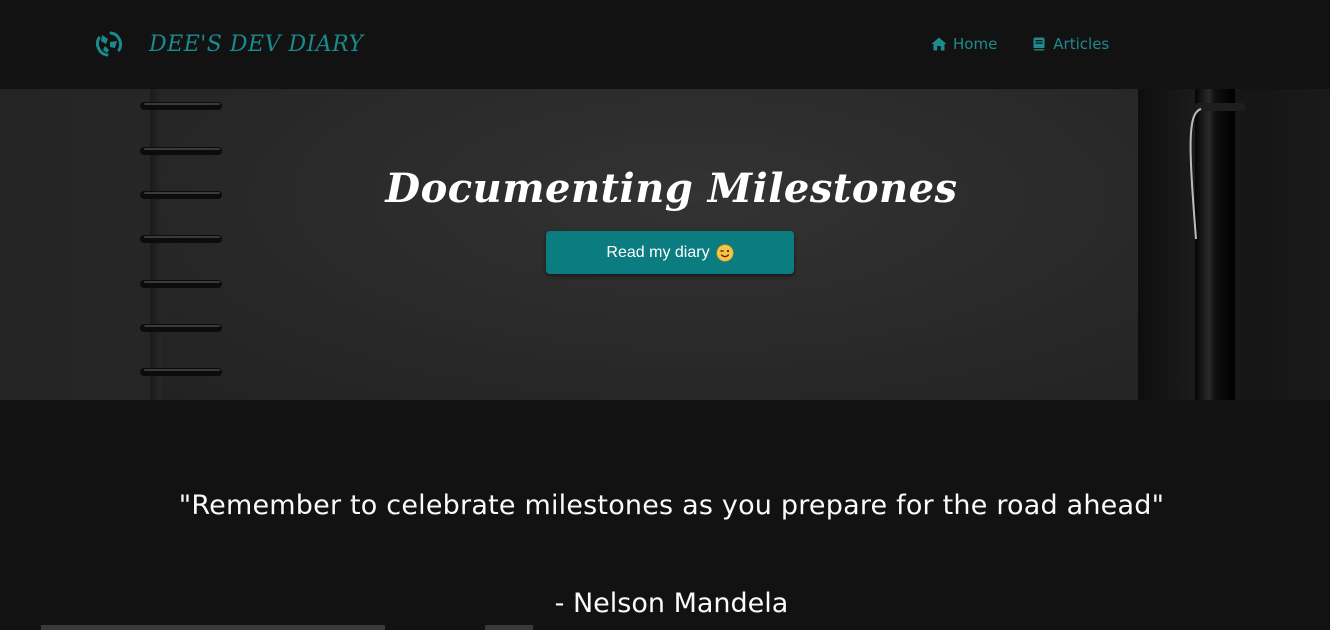 This screenshot has height=630, width=1330. What do you see at coordinates (109, 44) in the screenshot?
I see `brand-logo-icon` at bounding box center [109, 44].